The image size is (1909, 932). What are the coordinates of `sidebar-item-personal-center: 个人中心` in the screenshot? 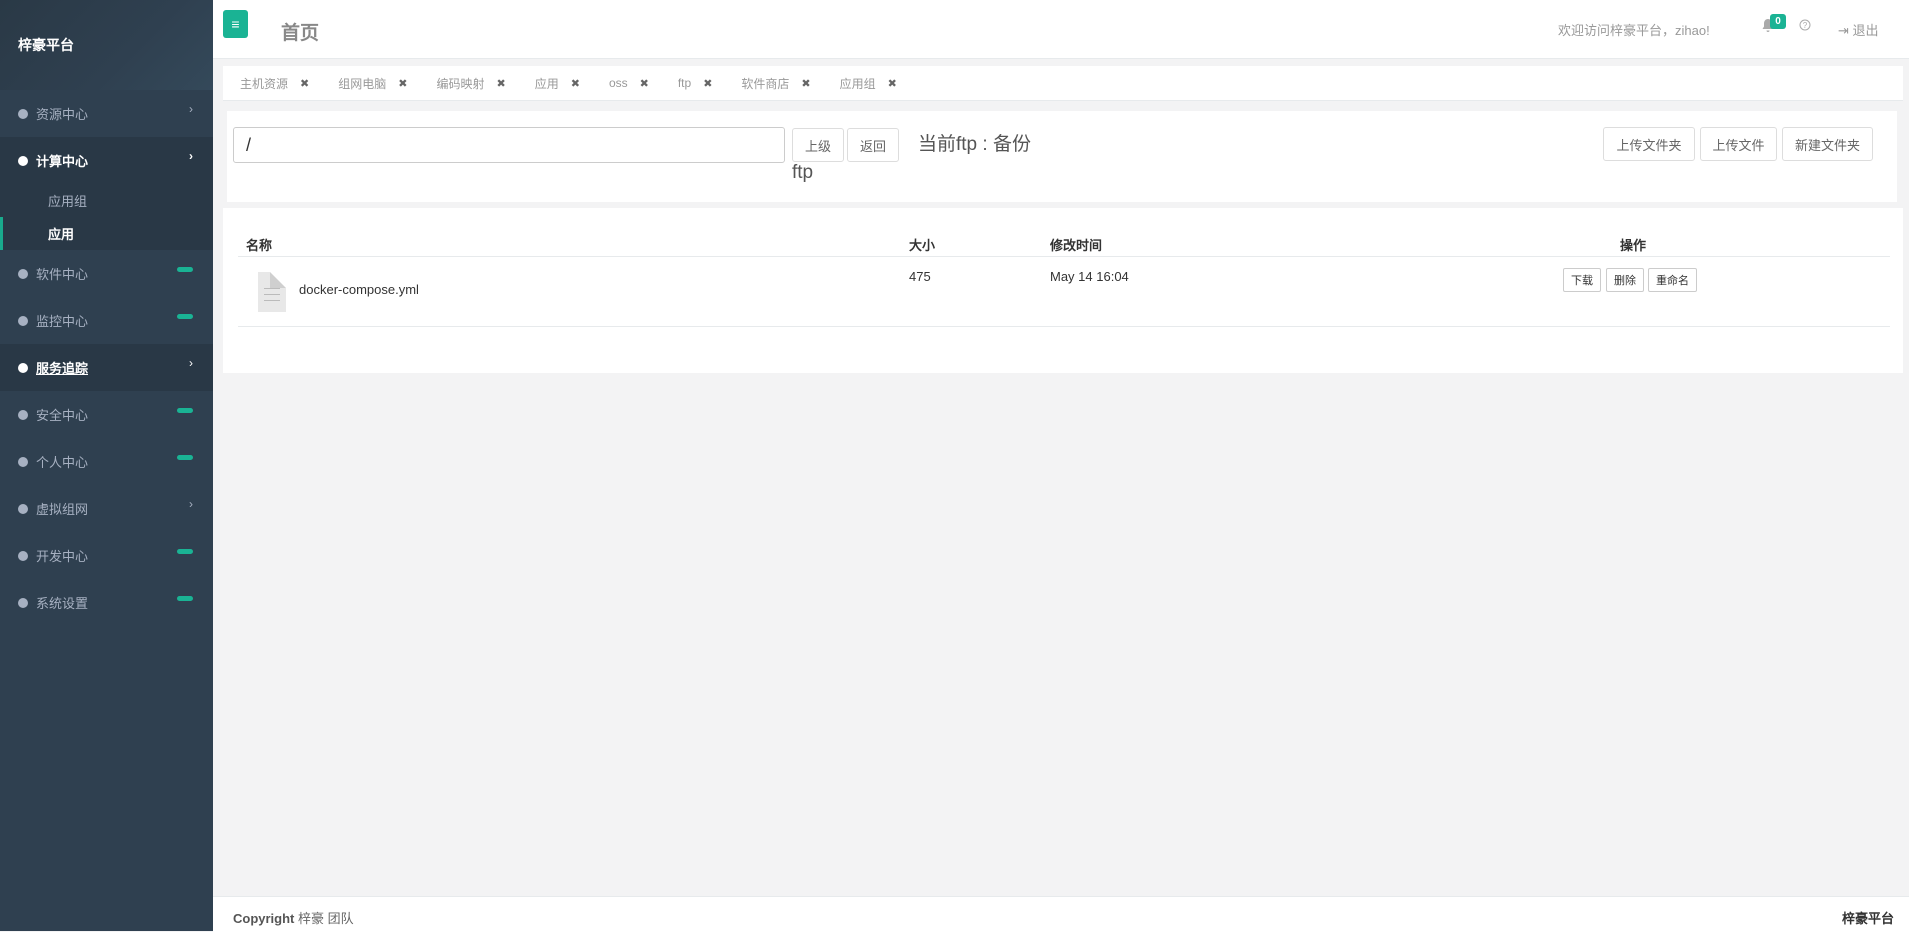 It's located at (106, 461).